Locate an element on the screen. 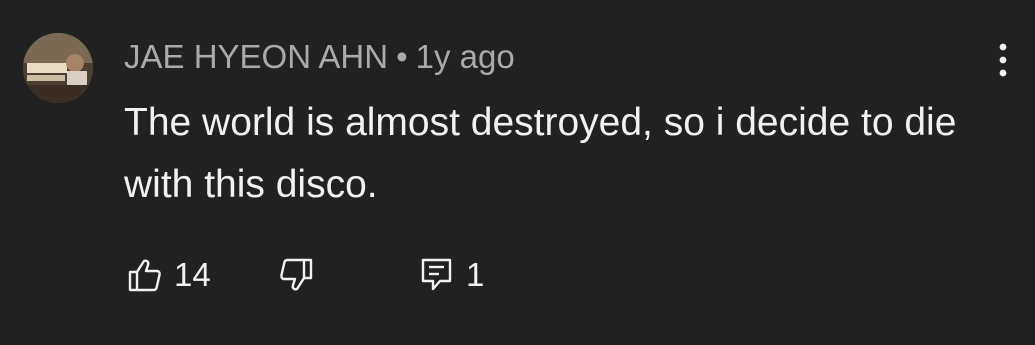 The width and height of the screenshot is (1035, 345). more-options-button is located at coordinates (1003, 60).